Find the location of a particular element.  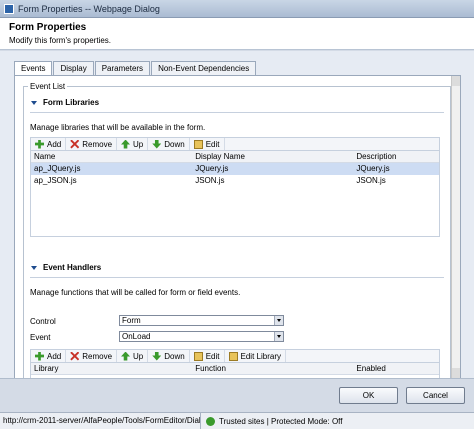

column-header-description: Description is located at coordinates (396, 156).